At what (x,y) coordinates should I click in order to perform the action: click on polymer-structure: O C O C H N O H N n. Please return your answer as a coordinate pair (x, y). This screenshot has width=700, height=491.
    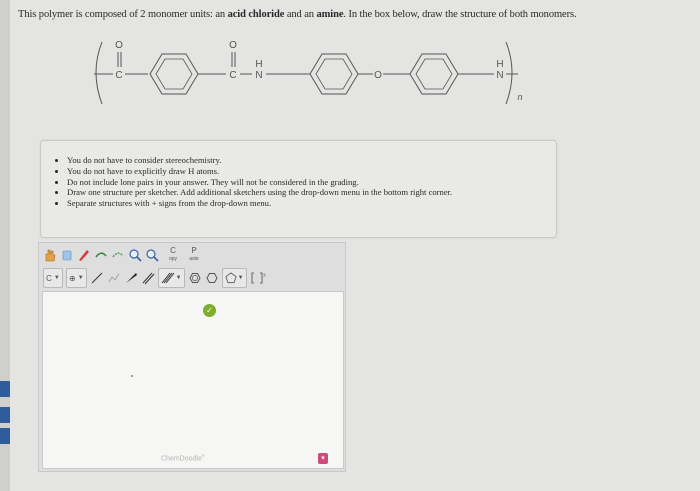
    Looking at the image, I should click on (308, 72).